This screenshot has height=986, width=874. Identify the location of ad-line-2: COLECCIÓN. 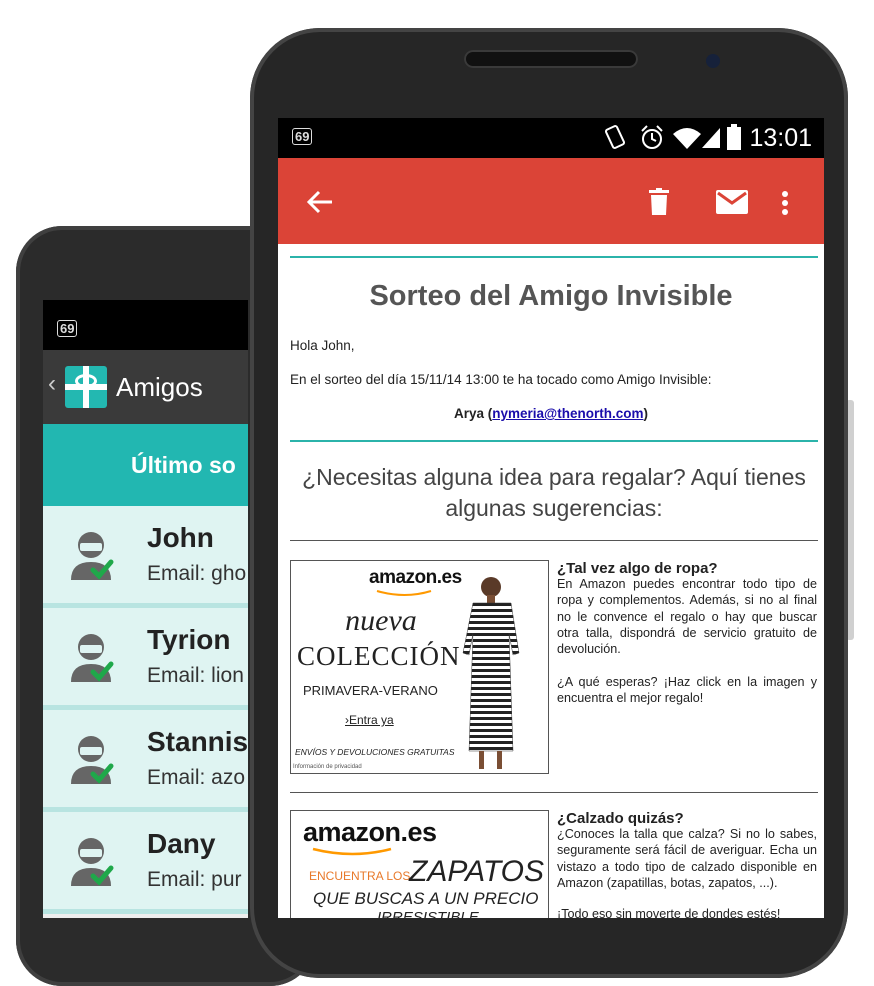
(379, 656).